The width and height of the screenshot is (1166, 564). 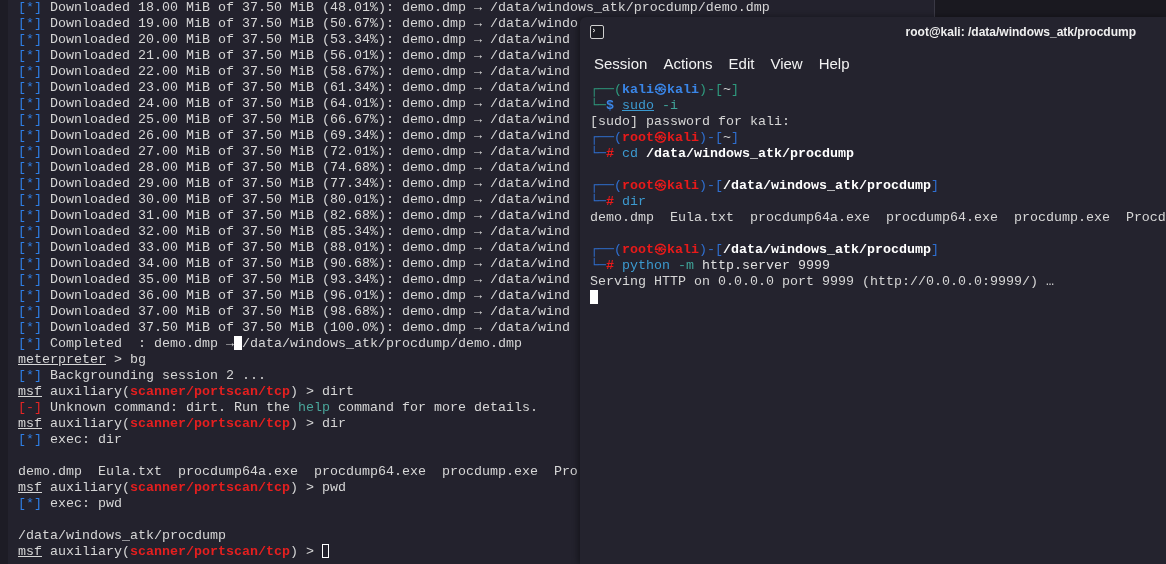 I want to click on terminal-line: [*] Downloaded 29.00 MiB of 37.50 MiB (77.34%): demo.dmp → /data/wind, so click(x=294, y=184).